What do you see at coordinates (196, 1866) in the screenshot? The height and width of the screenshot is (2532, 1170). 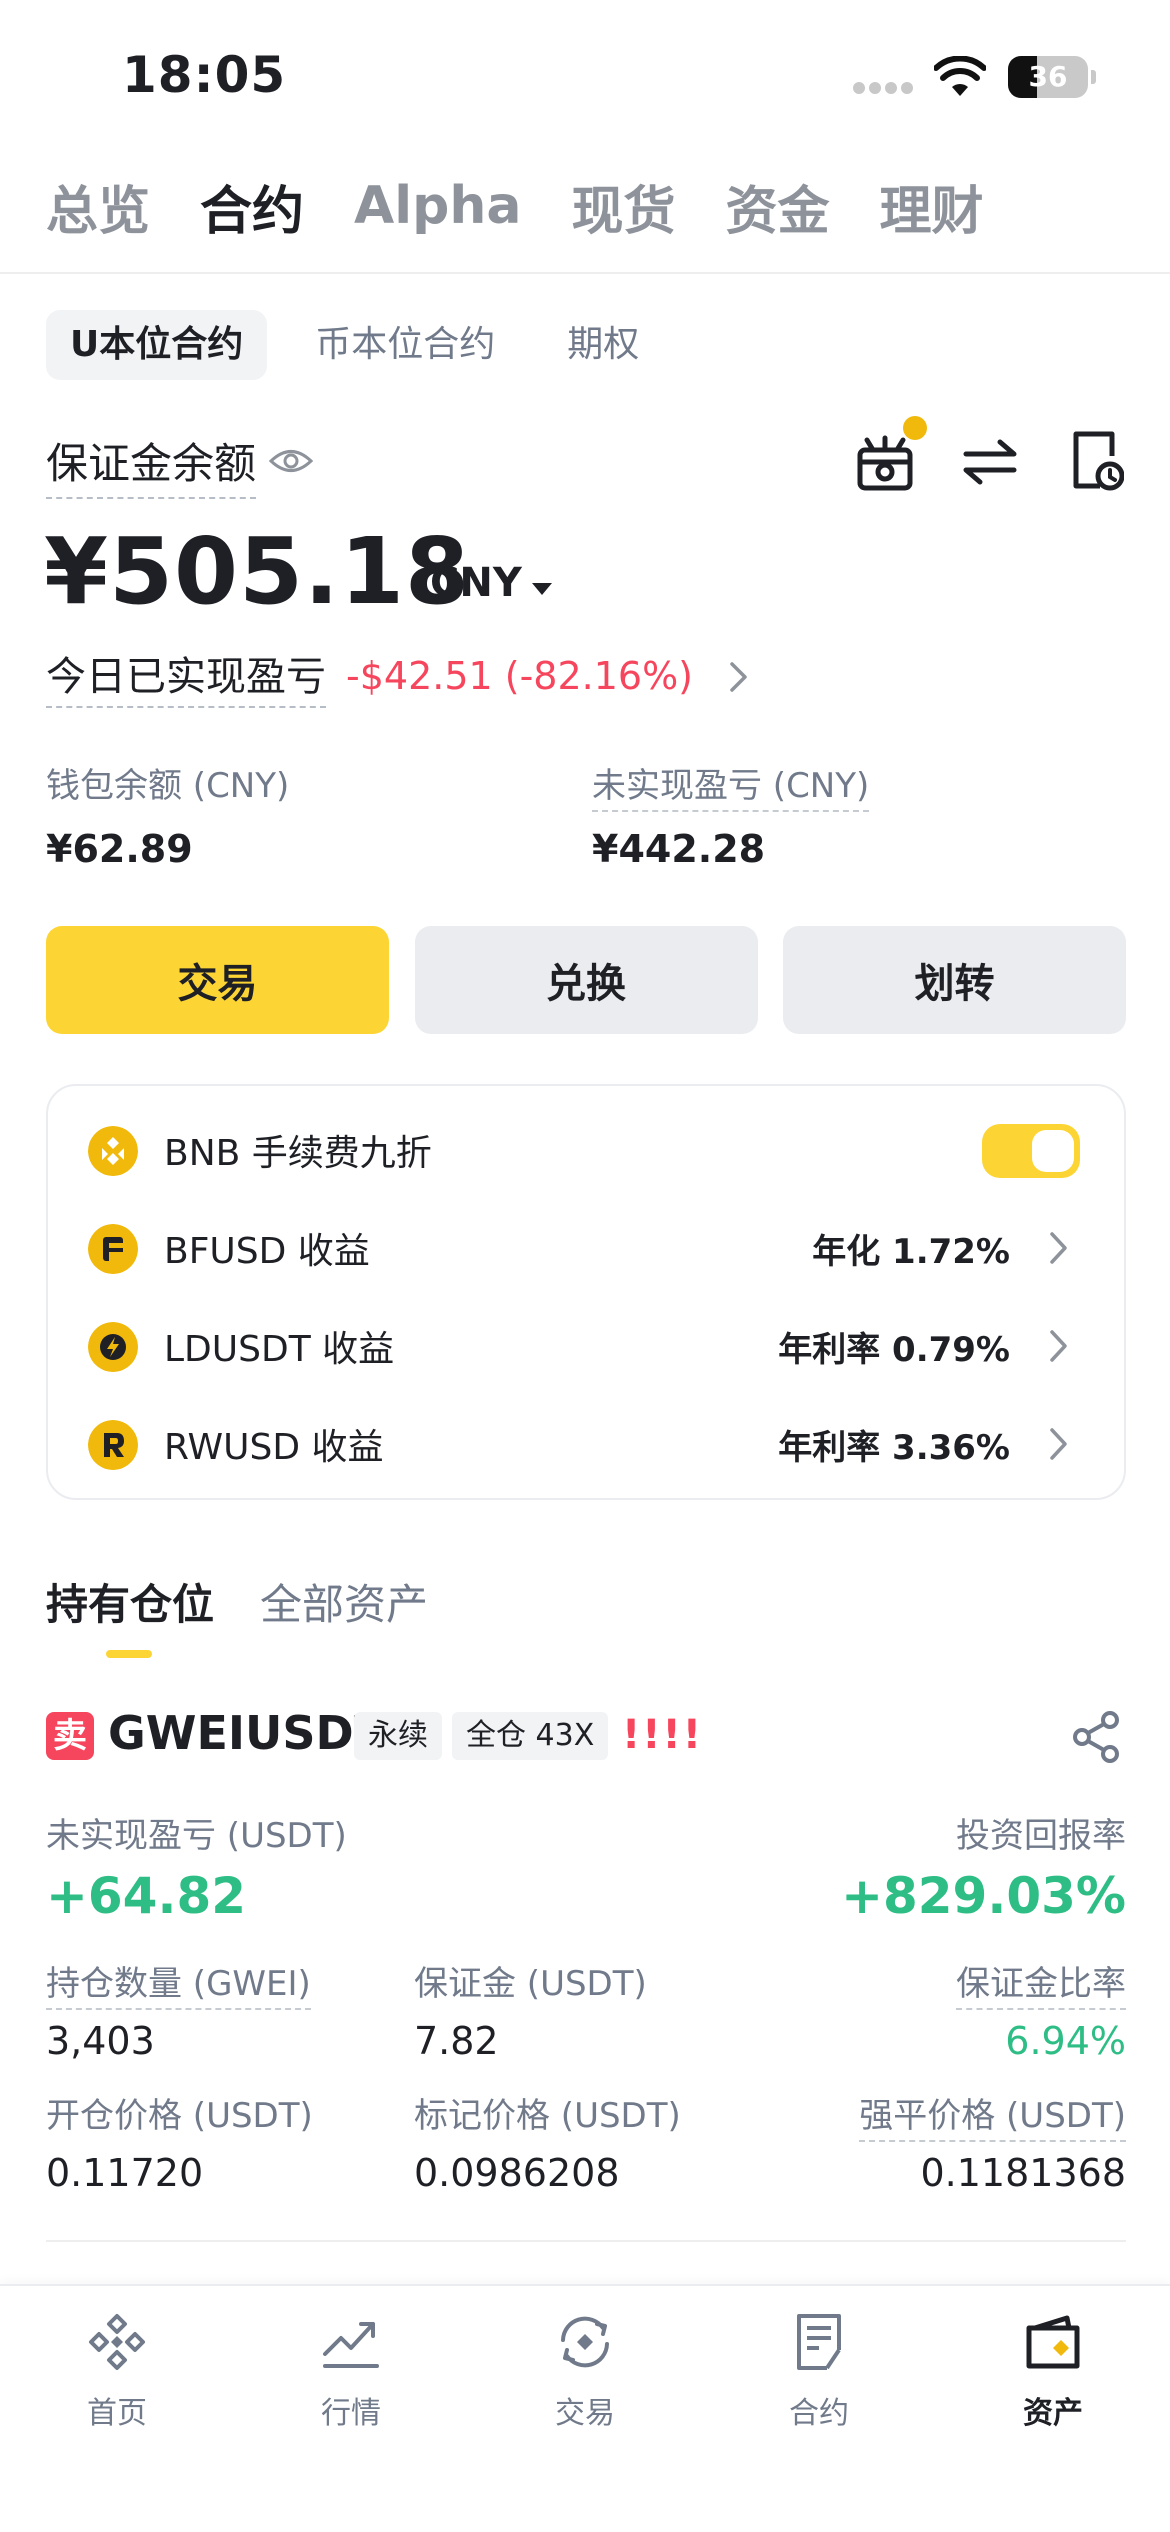 I see `position-unrealized-pnl: 未实现盈亏 (USDT) +64.82` at bounding box center [196, 1866].